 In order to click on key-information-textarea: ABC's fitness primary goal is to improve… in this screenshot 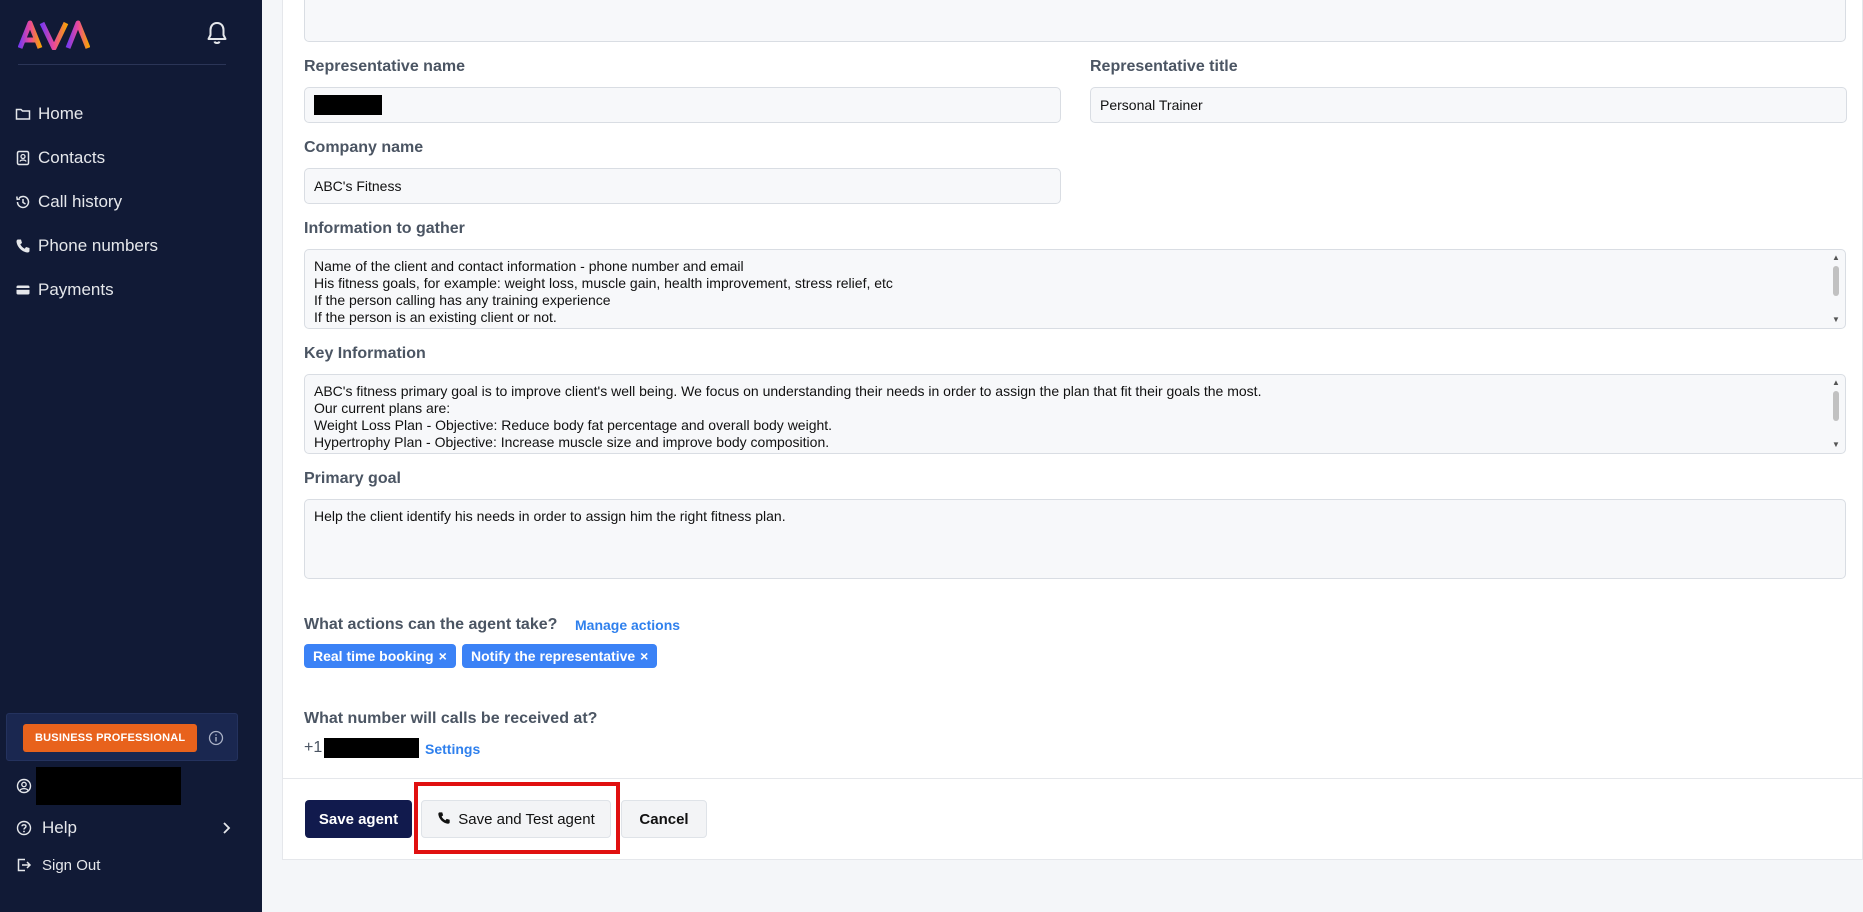, I will do `click(1075, 414)`.